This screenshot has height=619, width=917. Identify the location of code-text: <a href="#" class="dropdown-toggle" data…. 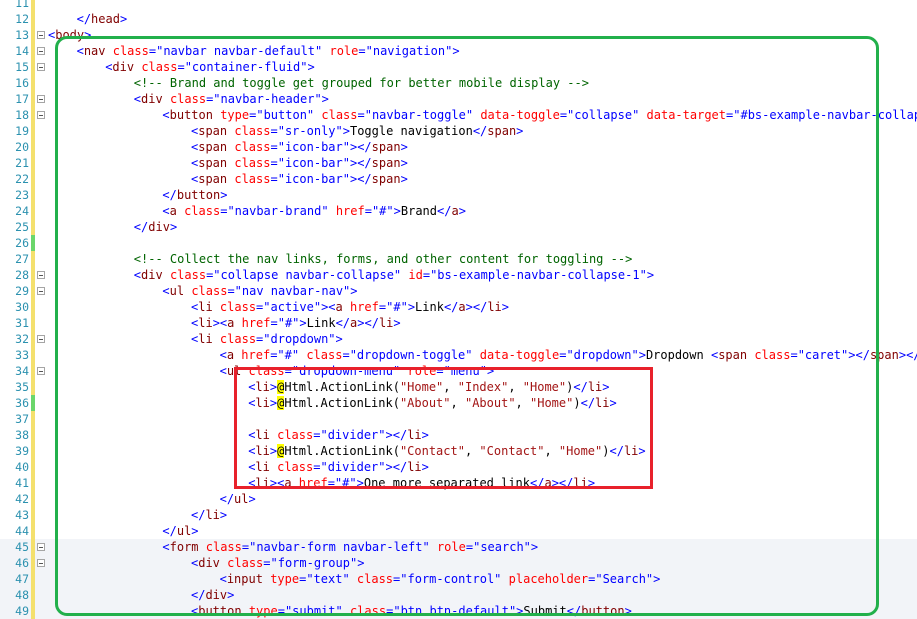
(568, 355).